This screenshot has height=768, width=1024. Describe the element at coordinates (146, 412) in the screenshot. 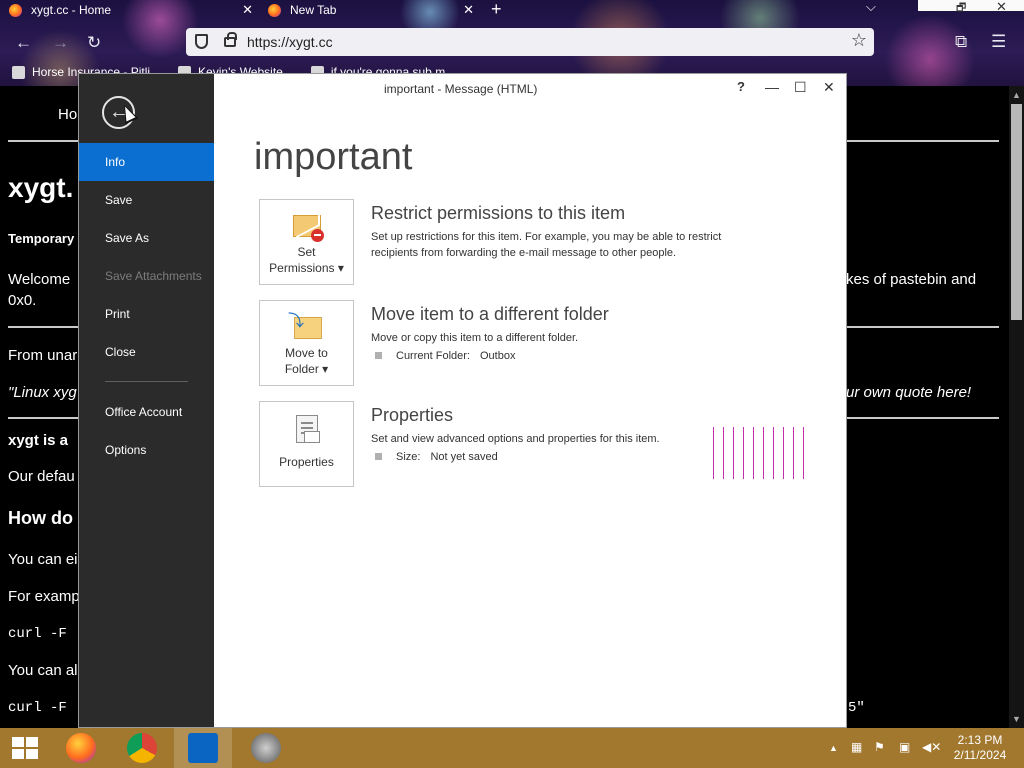

I see `sidebar-item-office-account: Office Account` at that location.